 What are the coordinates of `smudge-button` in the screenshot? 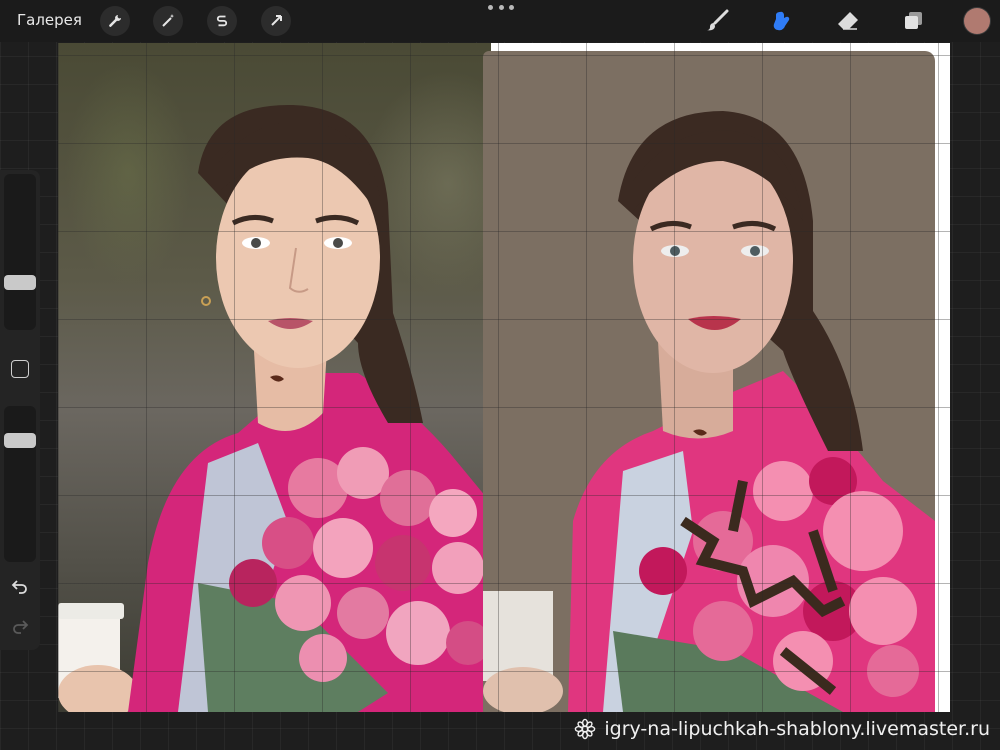 It's located at (784, 21).